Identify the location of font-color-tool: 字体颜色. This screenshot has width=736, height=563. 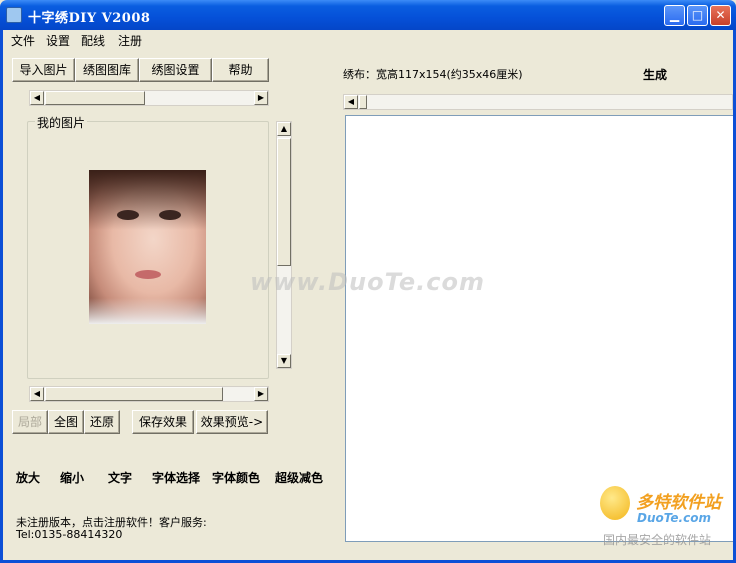
(236, 477).